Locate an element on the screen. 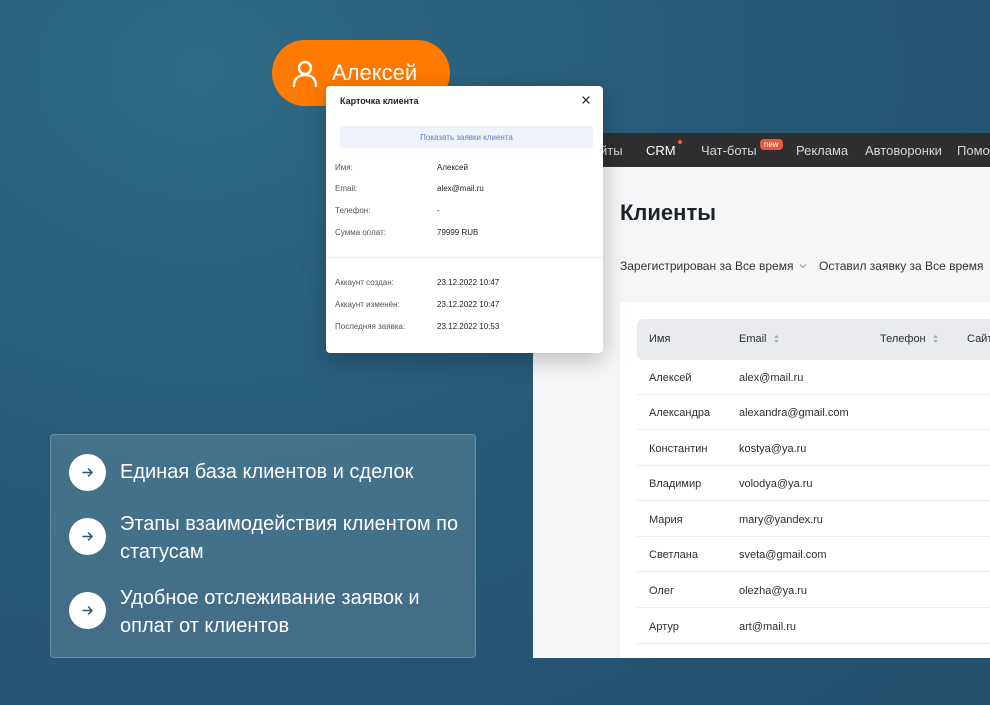 The width and height of the screenshot is (990, 705). nav-item-funnels: Автоворонки is located at coordinates (903, 150).